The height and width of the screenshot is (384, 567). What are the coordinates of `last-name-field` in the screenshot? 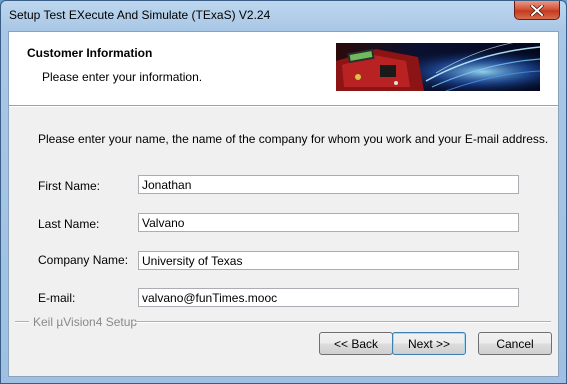 It's located at (328, 222).